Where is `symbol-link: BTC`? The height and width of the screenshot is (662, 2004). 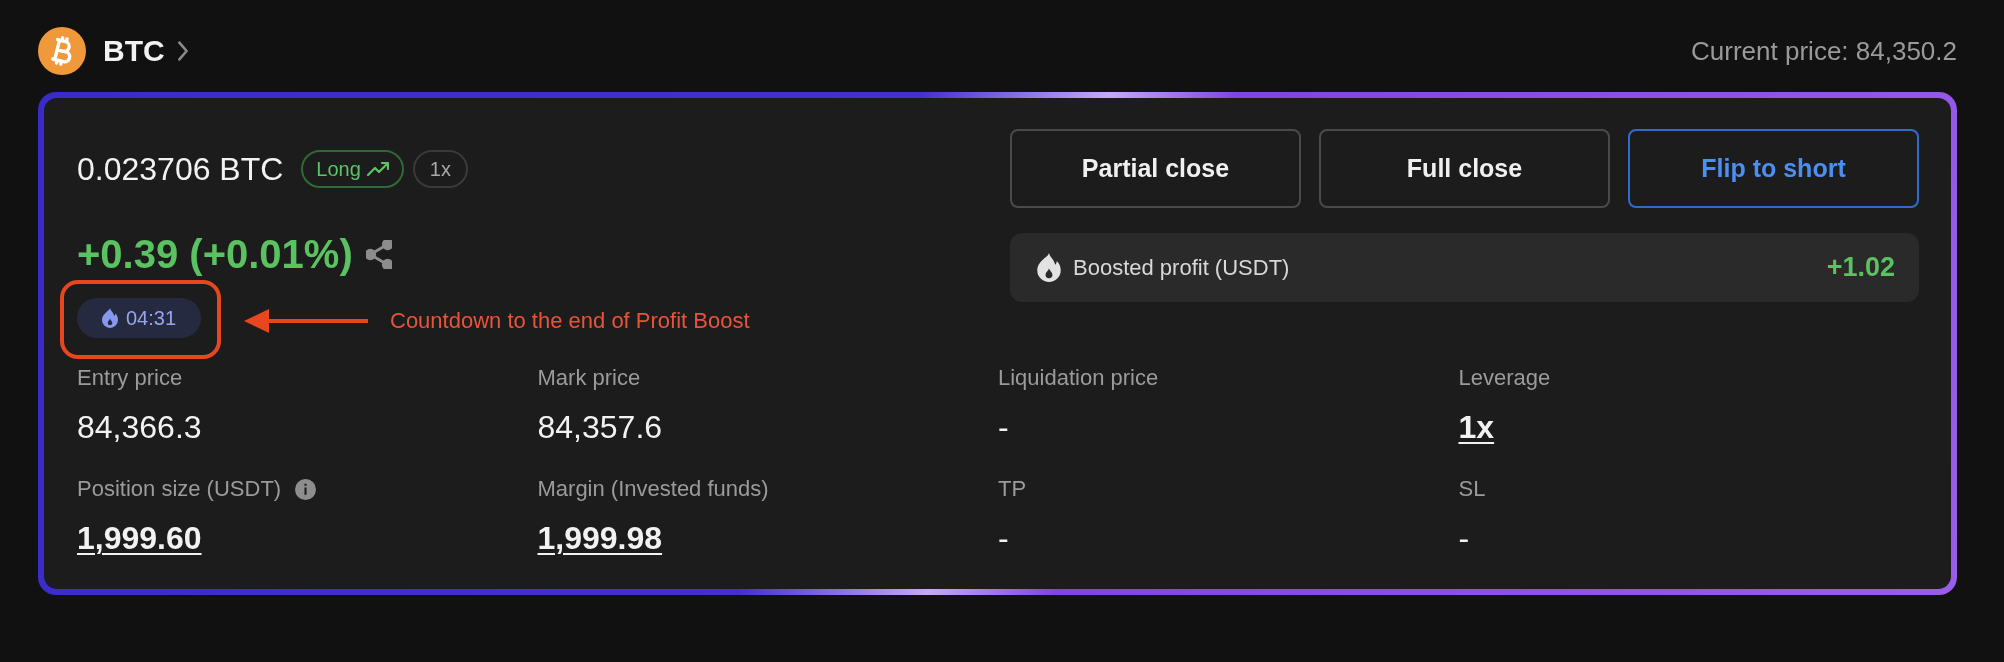
symbol-link: BTC is located at coordinates (146, 51).